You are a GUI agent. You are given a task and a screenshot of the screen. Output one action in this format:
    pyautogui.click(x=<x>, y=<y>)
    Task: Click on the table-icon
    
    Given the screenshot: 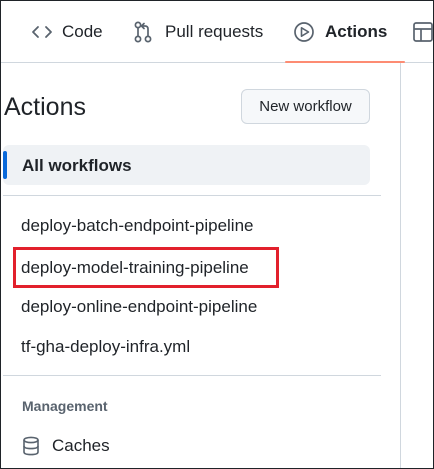 What is the action you would take?
    pyautogui.click(x=422, y=32)
    